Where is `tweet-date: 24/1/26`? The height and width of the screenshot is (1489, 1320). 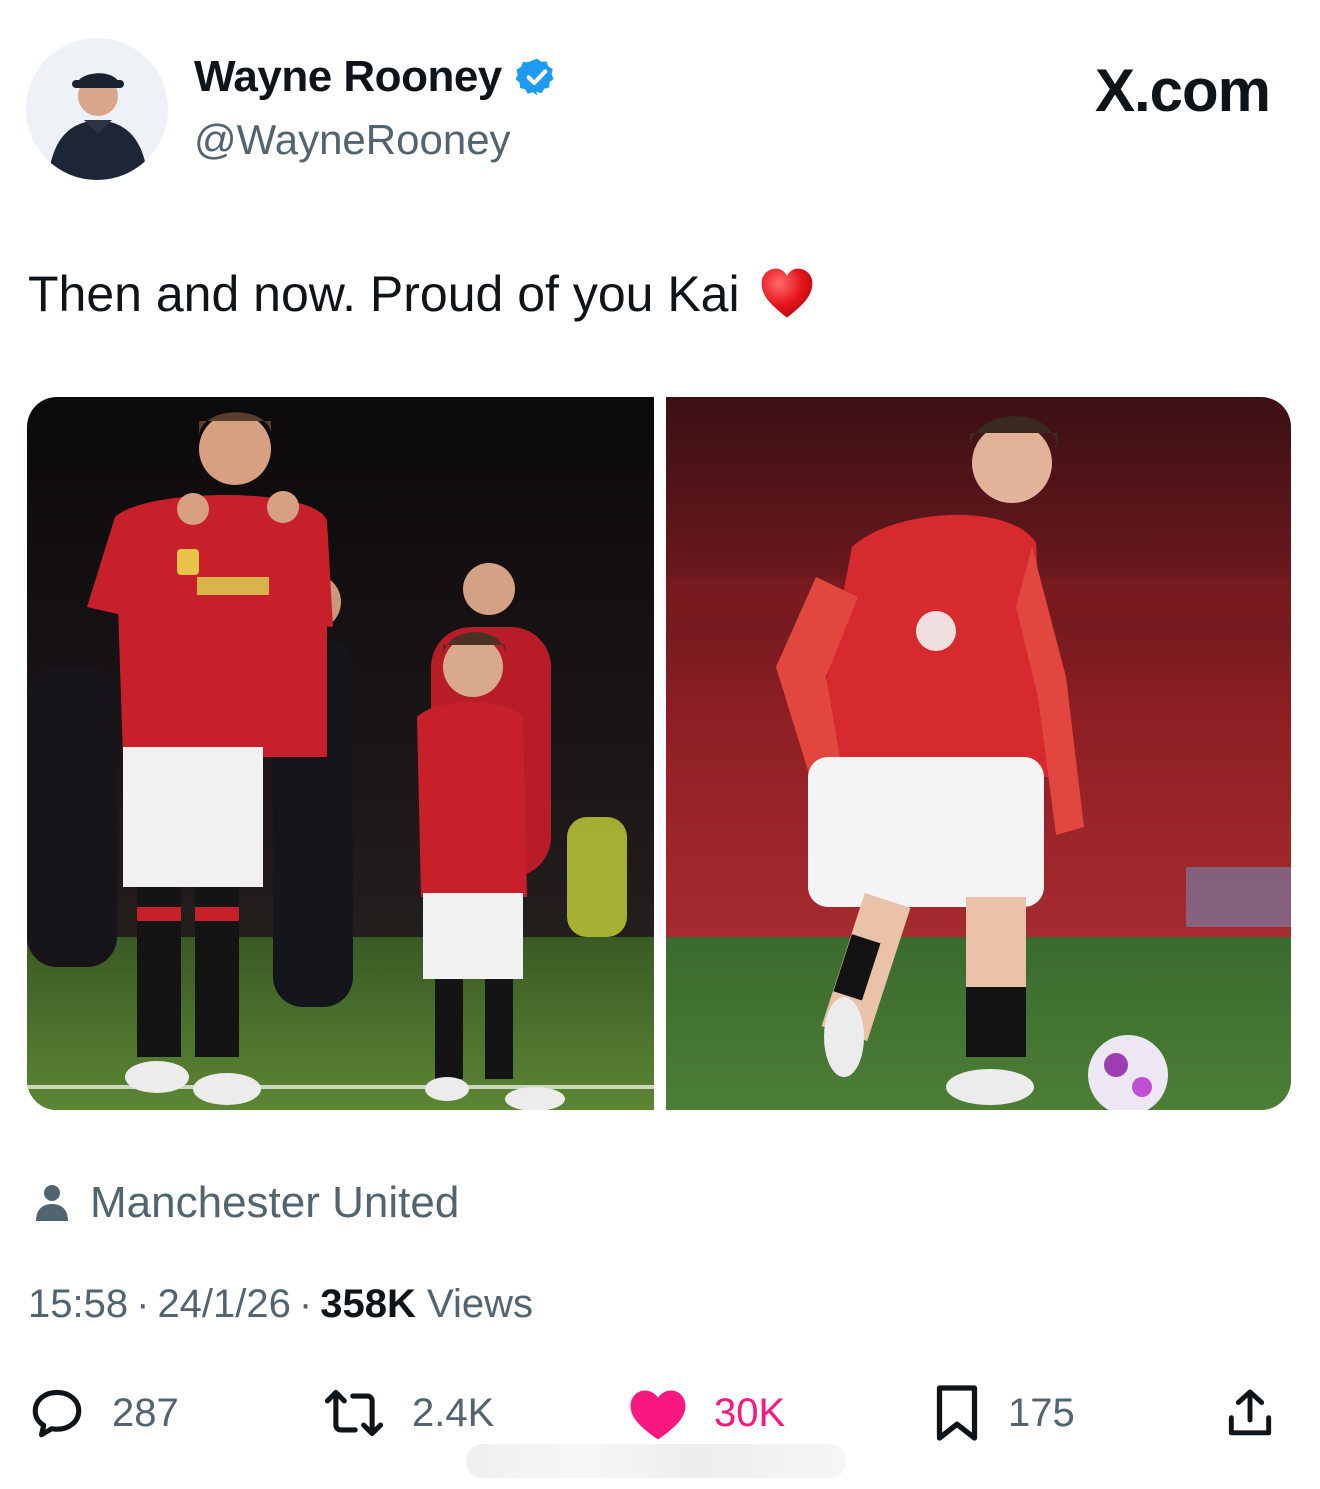 tweet-date: 24/1/26 is located at coordinates (223, 1304).